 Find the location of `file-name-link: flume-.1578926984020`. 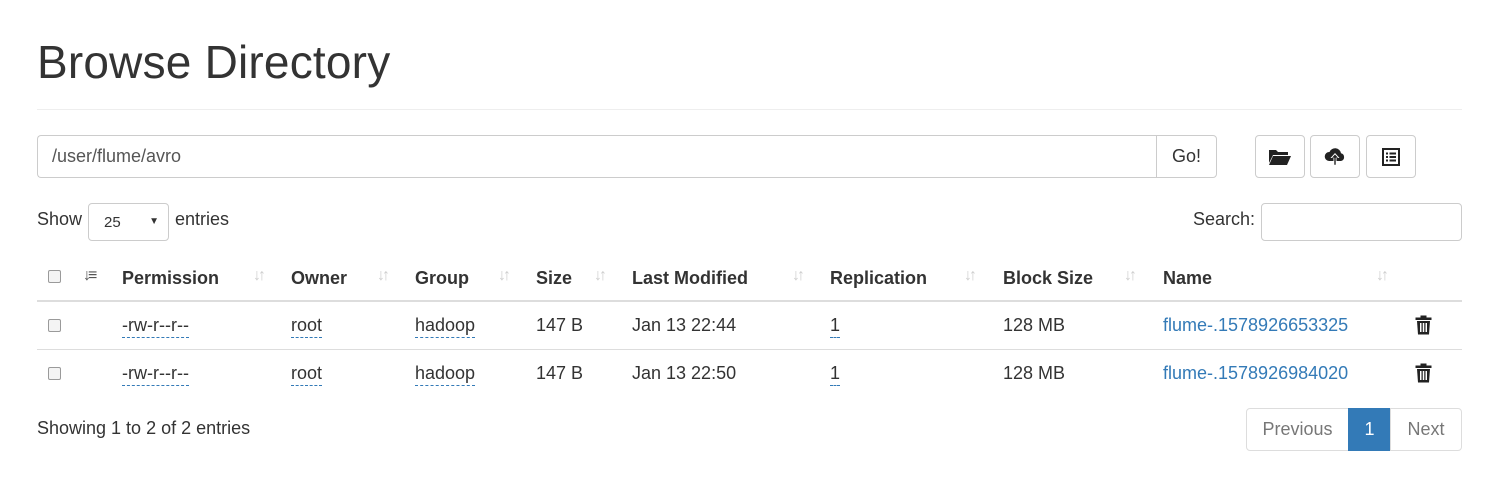

file-name-link: flume-.1578926984020 is located at coordinates (1255, 373).